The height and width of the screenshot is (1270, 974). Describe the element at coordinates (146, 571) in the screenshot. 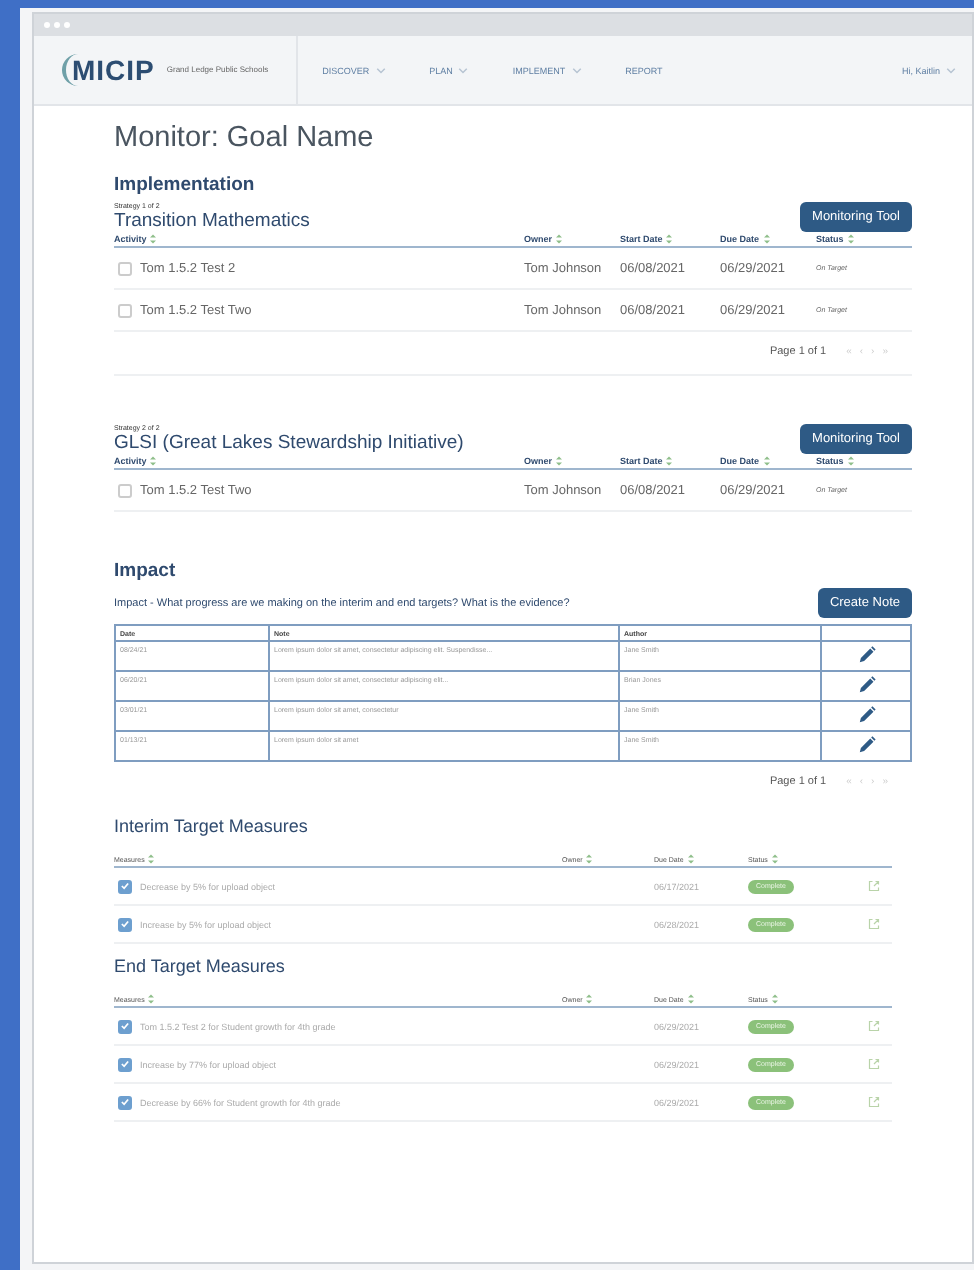

I see `section-heading: Impact` at that location.